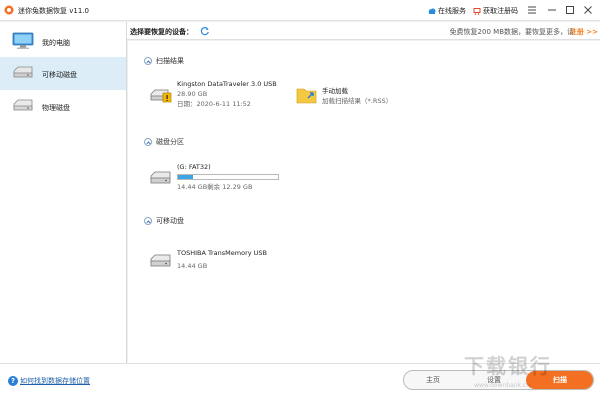 The height and width of the screenshot is (397, 600). What do you see at coordinates (300, 10) in the screenshot?
I see `title-bar: 迷你兔数据恢复 v11.0 在线服务 获取注册码` at bounding box center [300, 10].